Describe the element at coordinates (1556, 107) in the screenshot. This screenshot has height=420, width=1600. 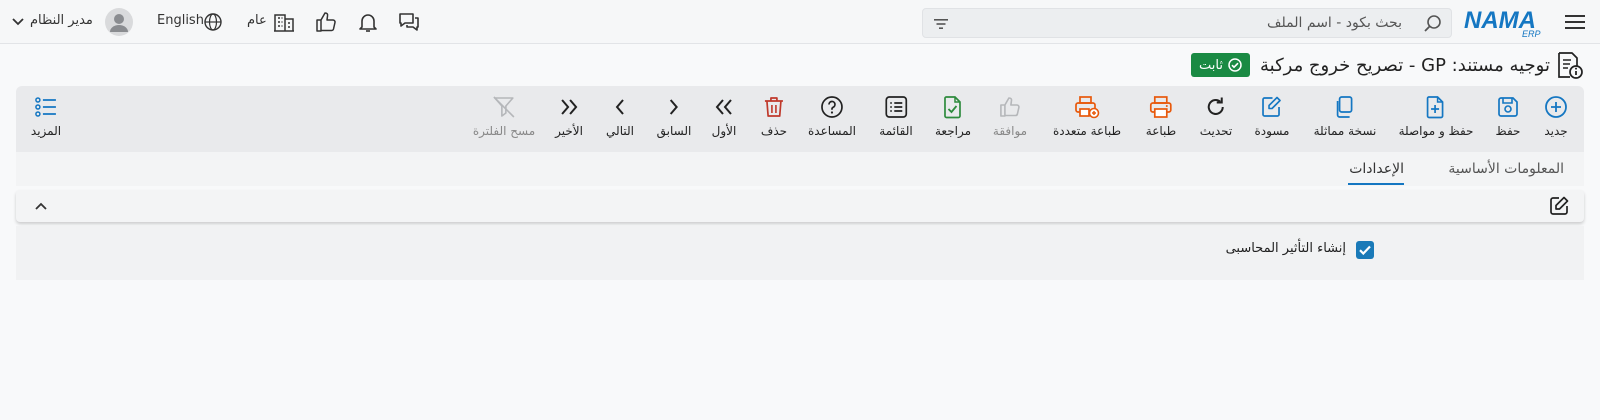
I see `add-circle-icon` at that location.